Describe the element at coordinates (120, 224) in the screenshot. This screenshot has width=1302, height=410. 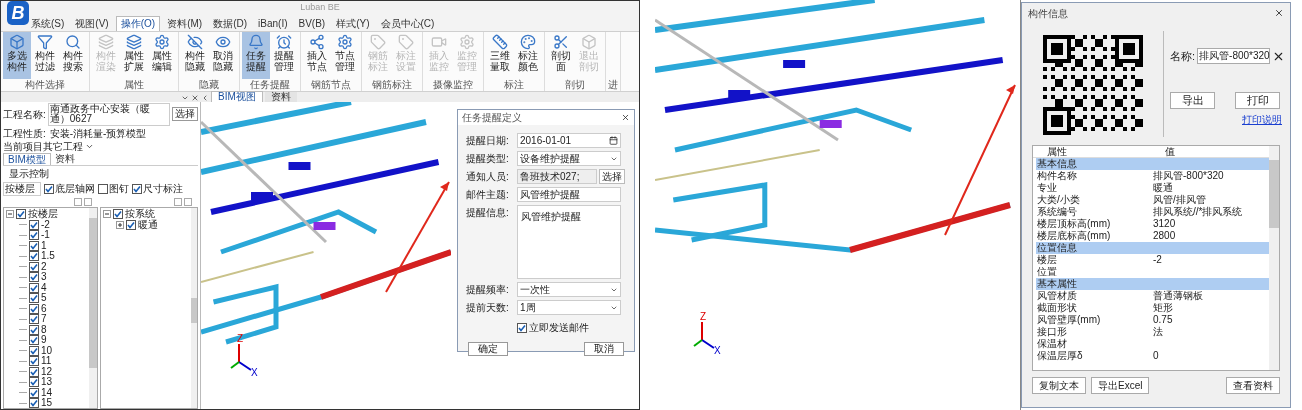
I see `expand-icon` at that location.